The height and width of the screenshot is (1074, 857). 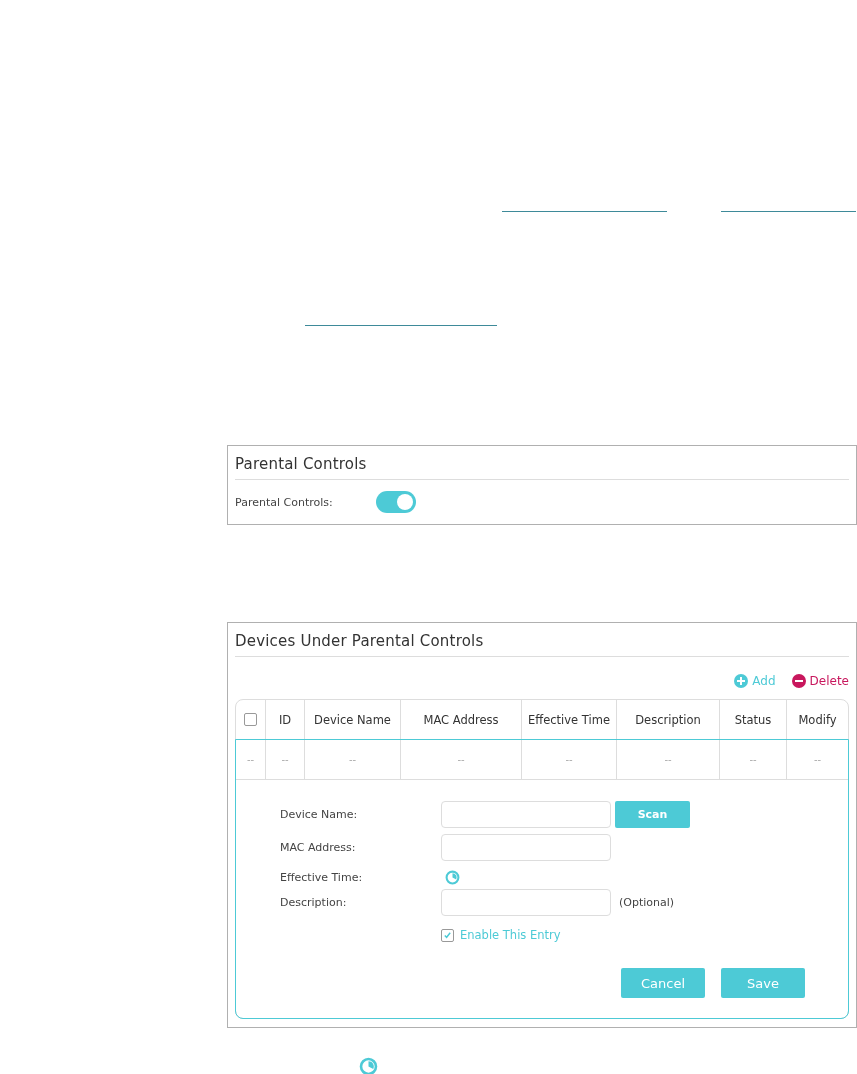 I want to click on column-header: Status, so click(x=753, y=719).